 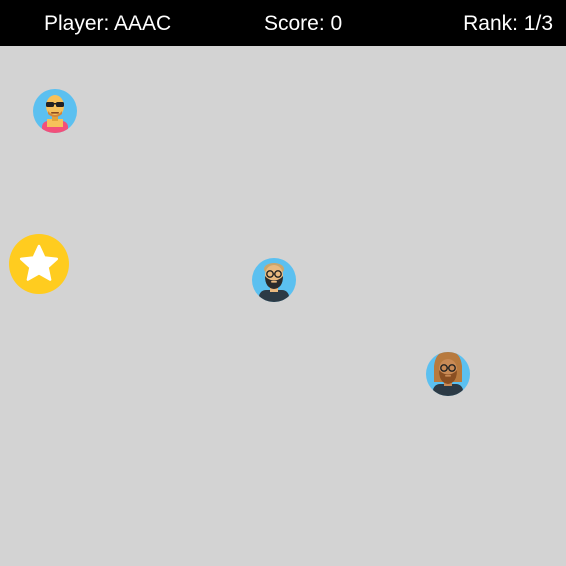 I want to click on rank-display: Rank: 1/3, so click(x=508, y=23).